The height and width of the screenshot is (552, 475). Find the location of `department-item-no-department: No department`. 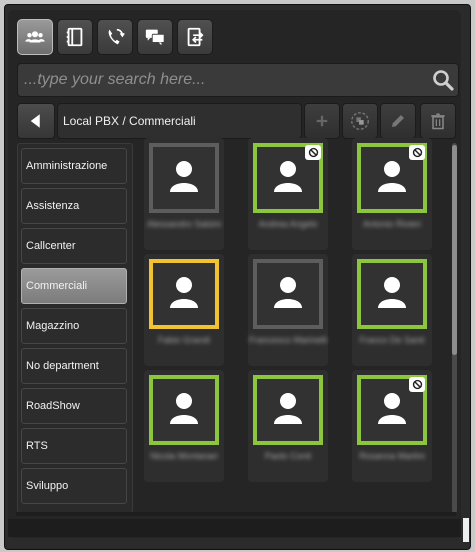

department-item-no-department: No department is located at coordinates (74, 366).